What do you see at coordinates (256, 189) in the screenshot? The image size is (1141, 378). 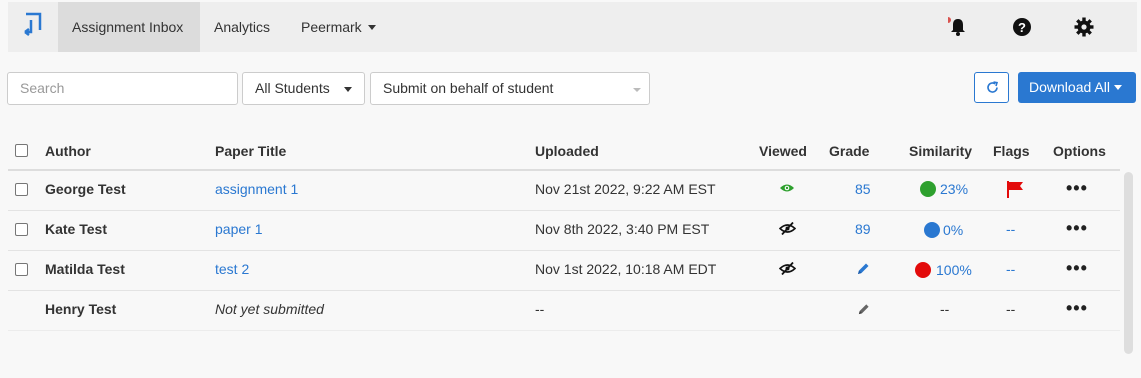 I see `paper-title-link: assignment 1` at bounding box center [256, 189].